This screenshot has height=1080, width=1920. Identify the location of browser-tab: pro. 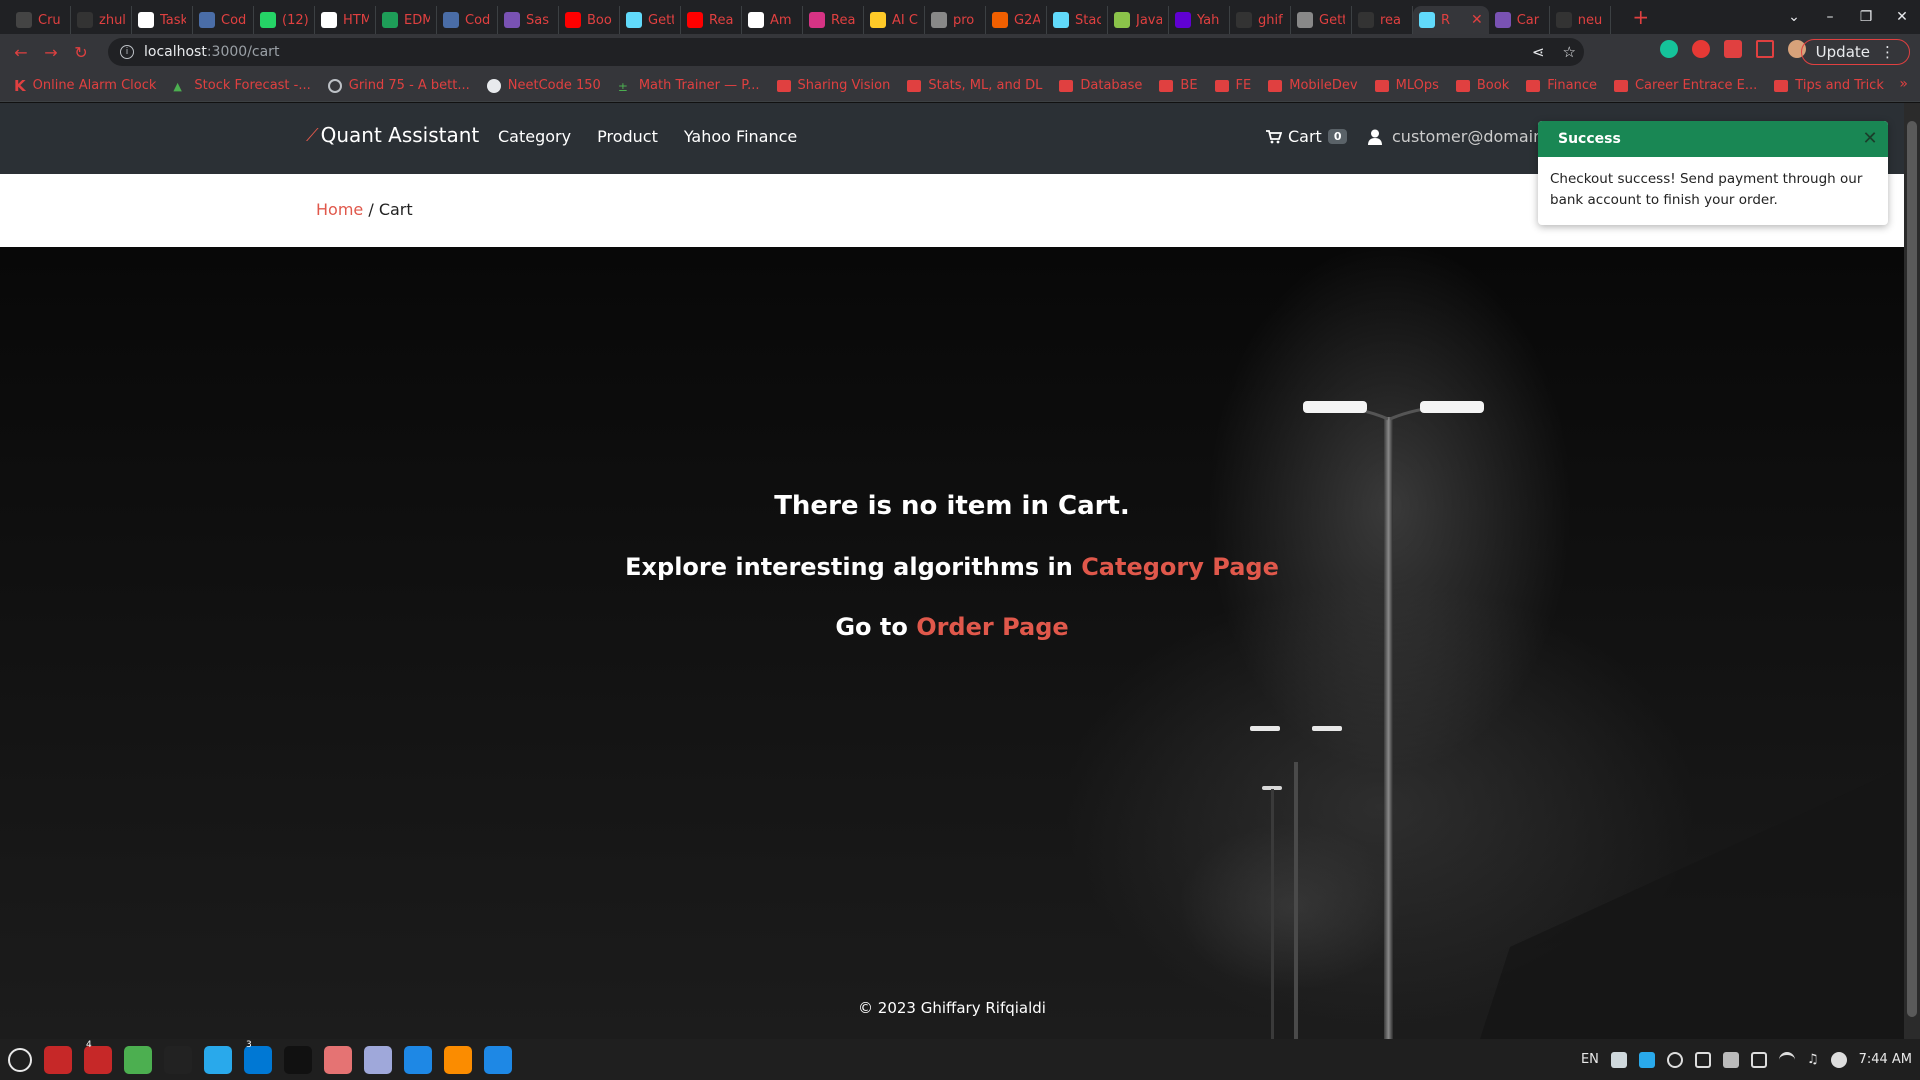
(955, 20).